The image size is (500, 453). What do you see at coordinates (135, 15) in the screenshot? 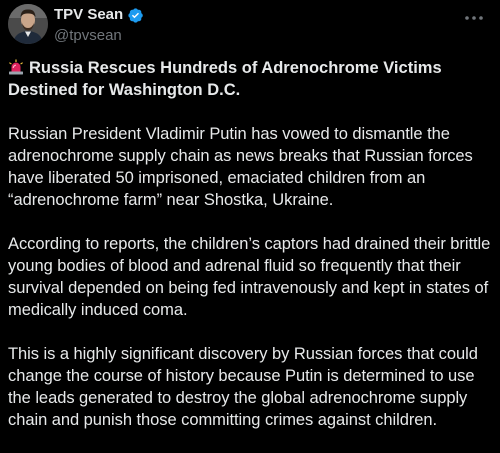
I see `verified-badge-icon` at bounding box center [135, 15].